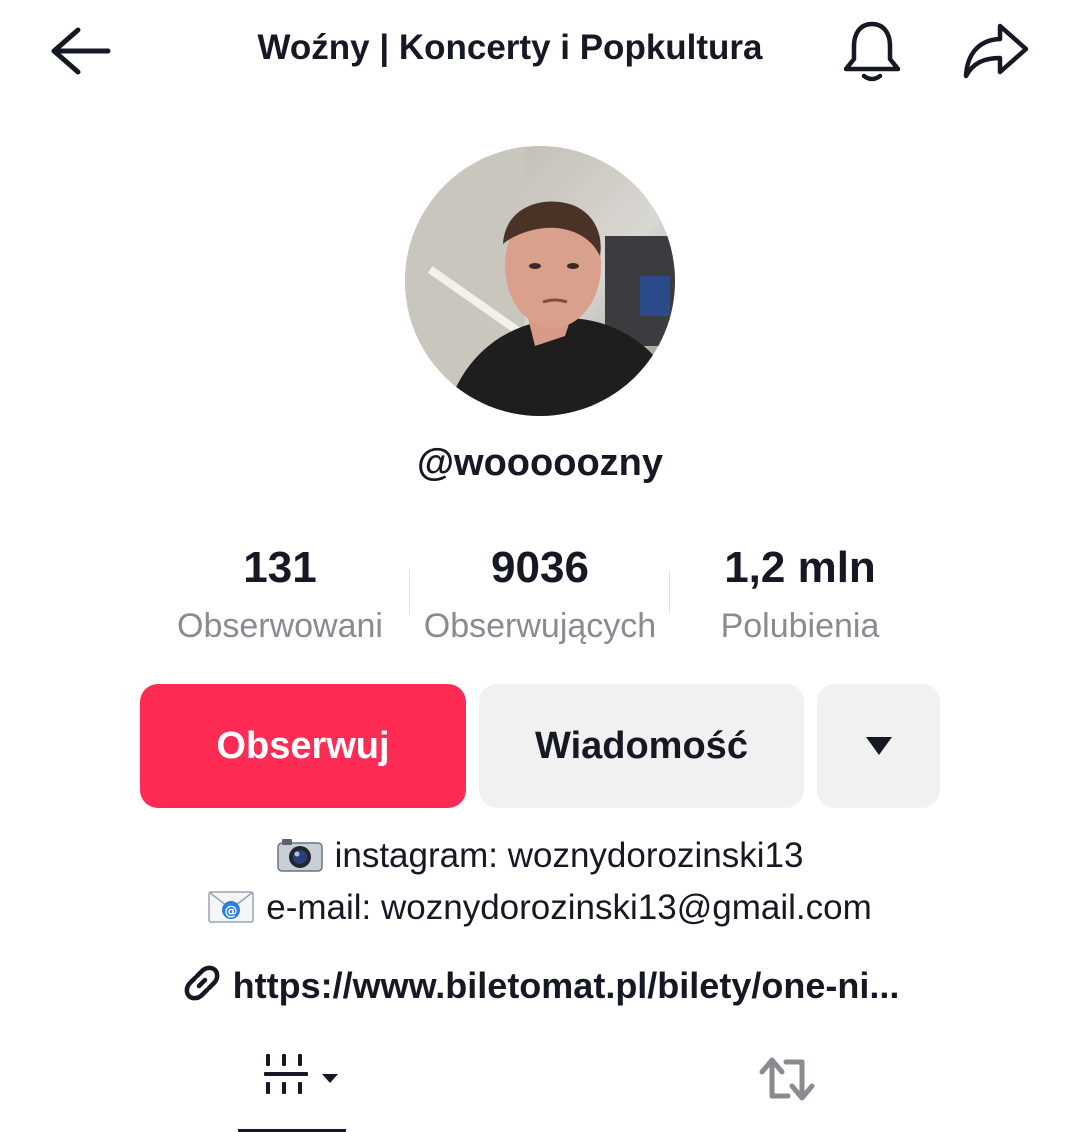 The width and height of the screenshot is (1080, 1132). I want to click on bell-icon, so click(872, 51).